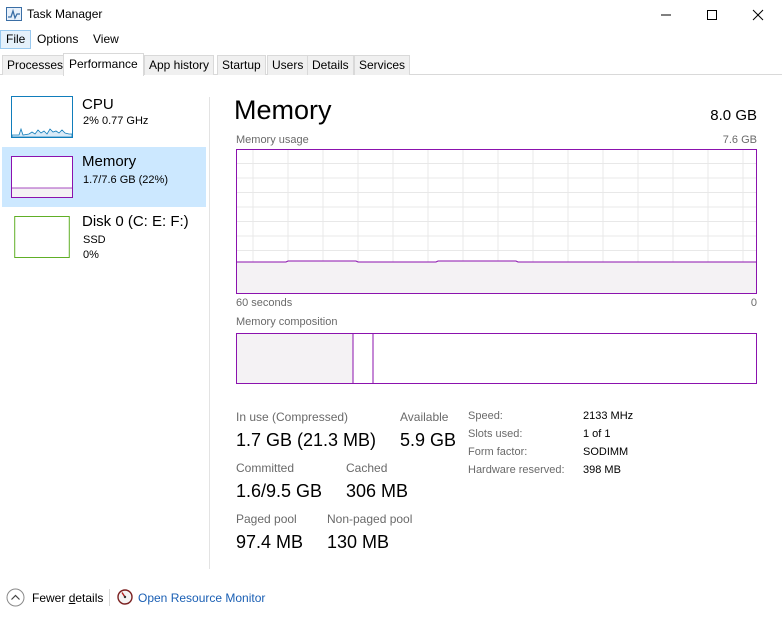 The width and height of the screenshot is (782, 619). What do you see at coordinates (265, 468) in the screenshot?
I see `committed-label: Committed` at bounding box center [265, 468].